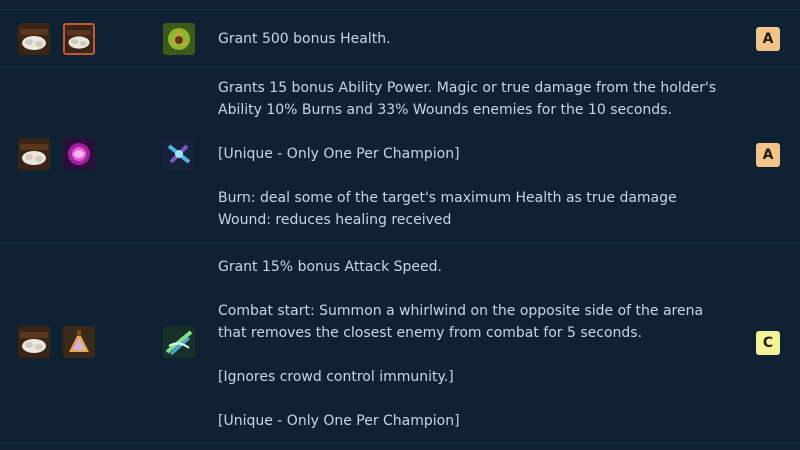 This screenshot has width=800, height=450. Describe the element at coordinates (79, 154) in the screenshot. I see `magic-orb-icon` at that location.